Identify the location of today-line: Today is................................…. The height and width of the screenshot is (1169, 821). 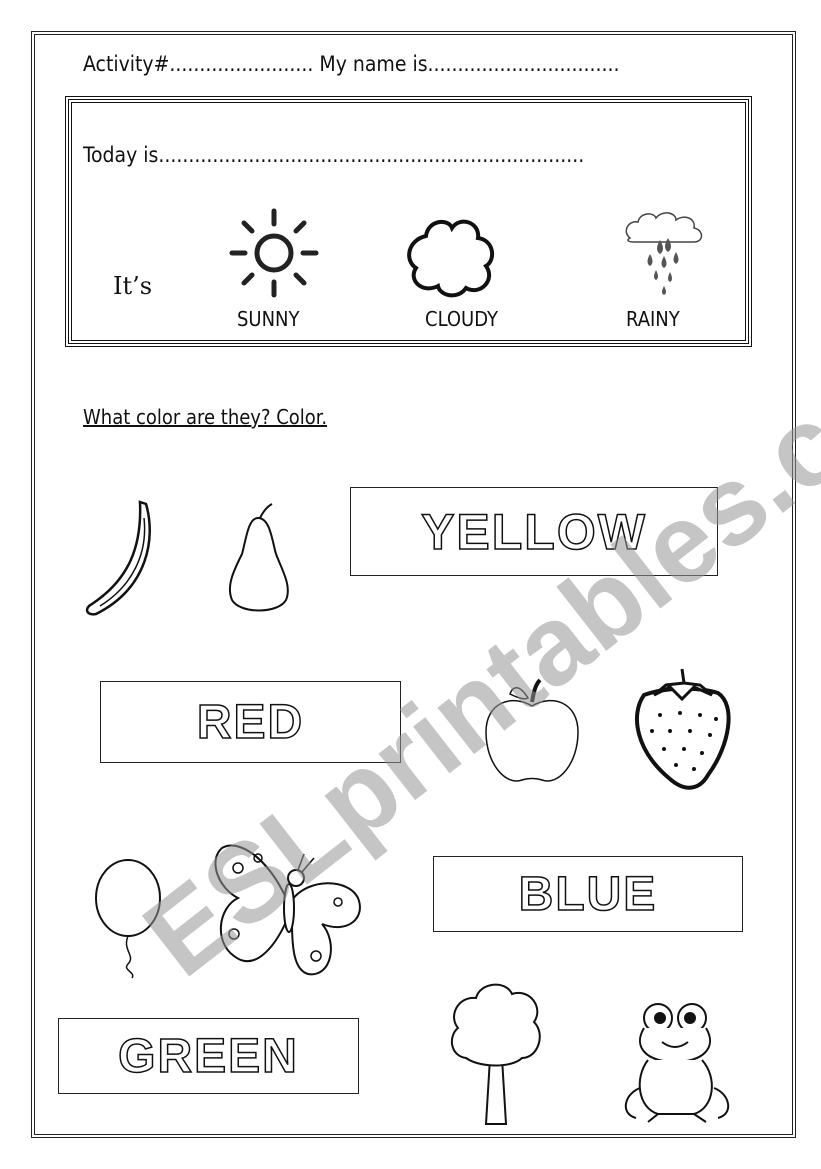
(334, 155).